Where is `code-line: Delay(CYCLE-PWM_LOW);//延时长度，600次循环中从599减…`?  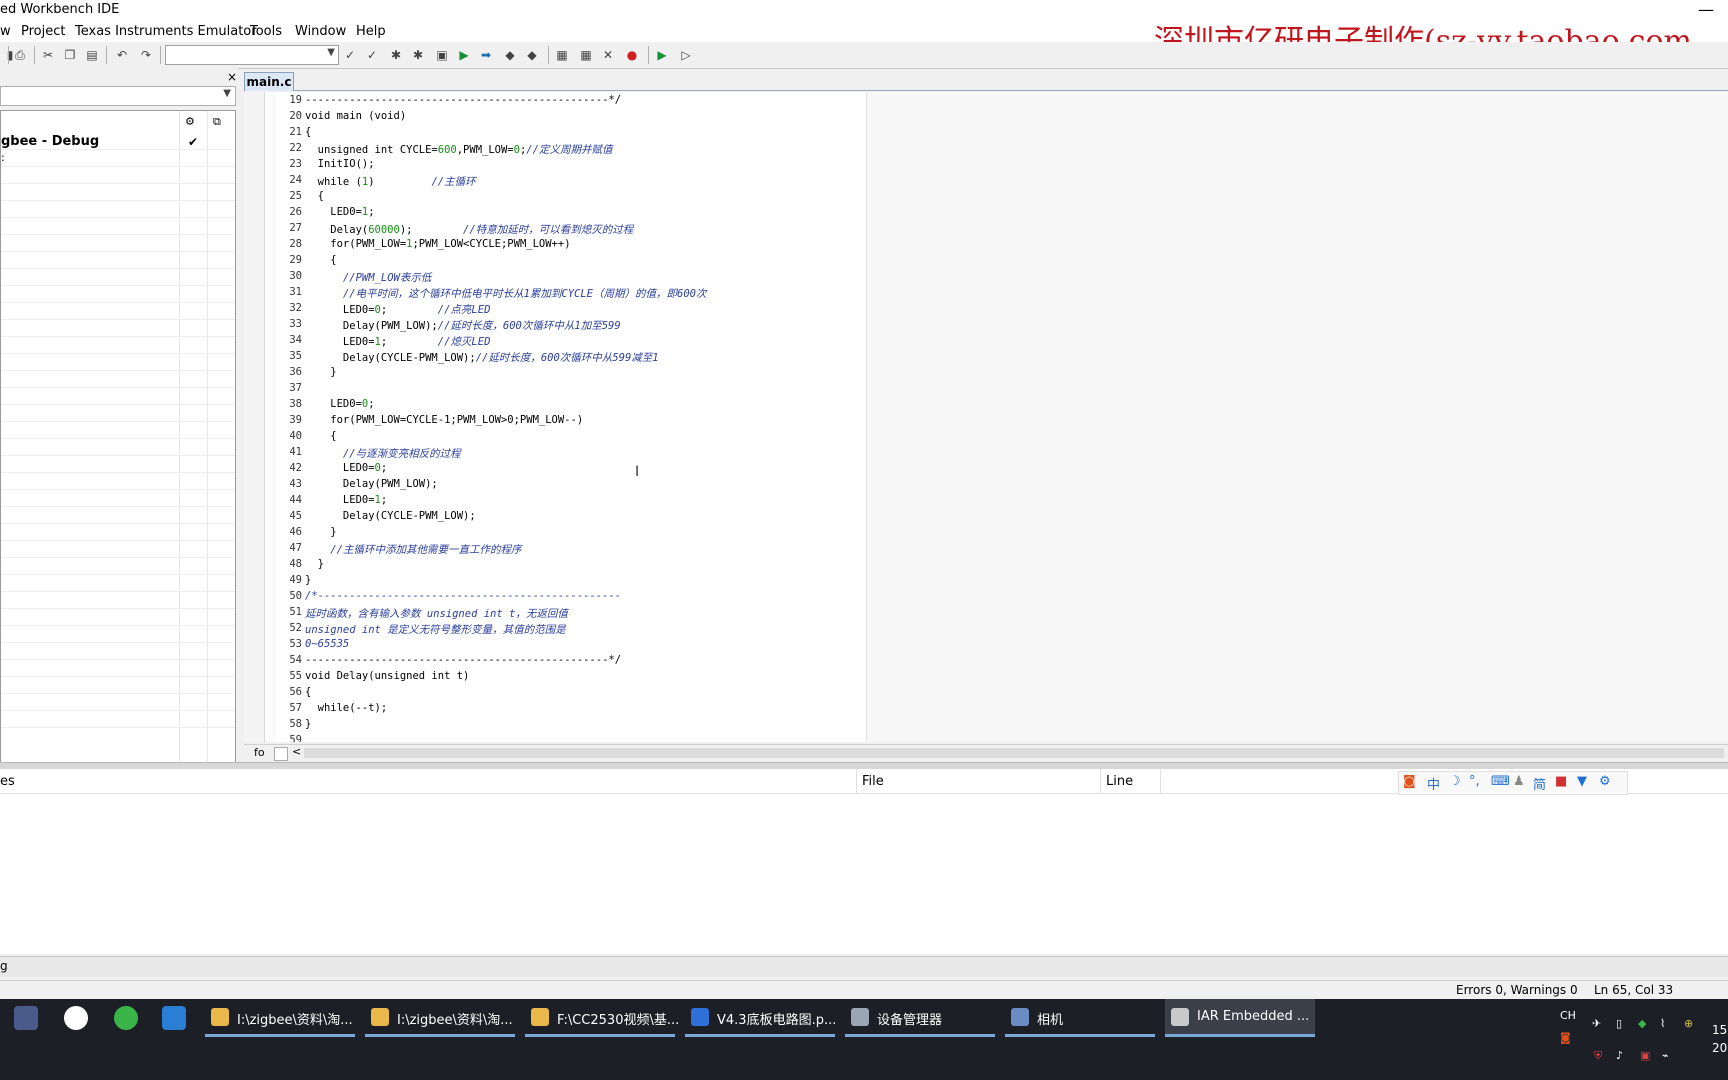 code-line: Delay(CYCLE-PWM_LOW);//延时长度，600次循环中从599减… is located at coordinates (482, 357).